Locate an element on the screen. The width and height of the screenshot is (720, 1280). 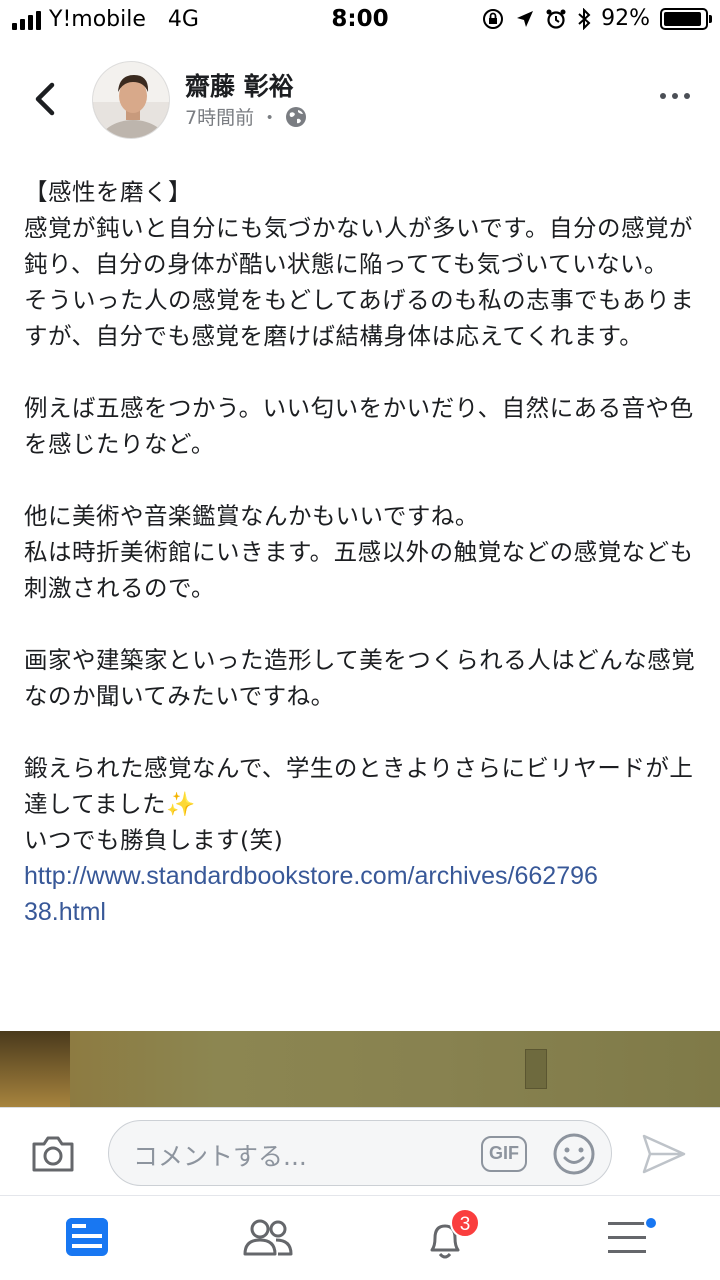
send-icon is located at coordinates (664, 1154).